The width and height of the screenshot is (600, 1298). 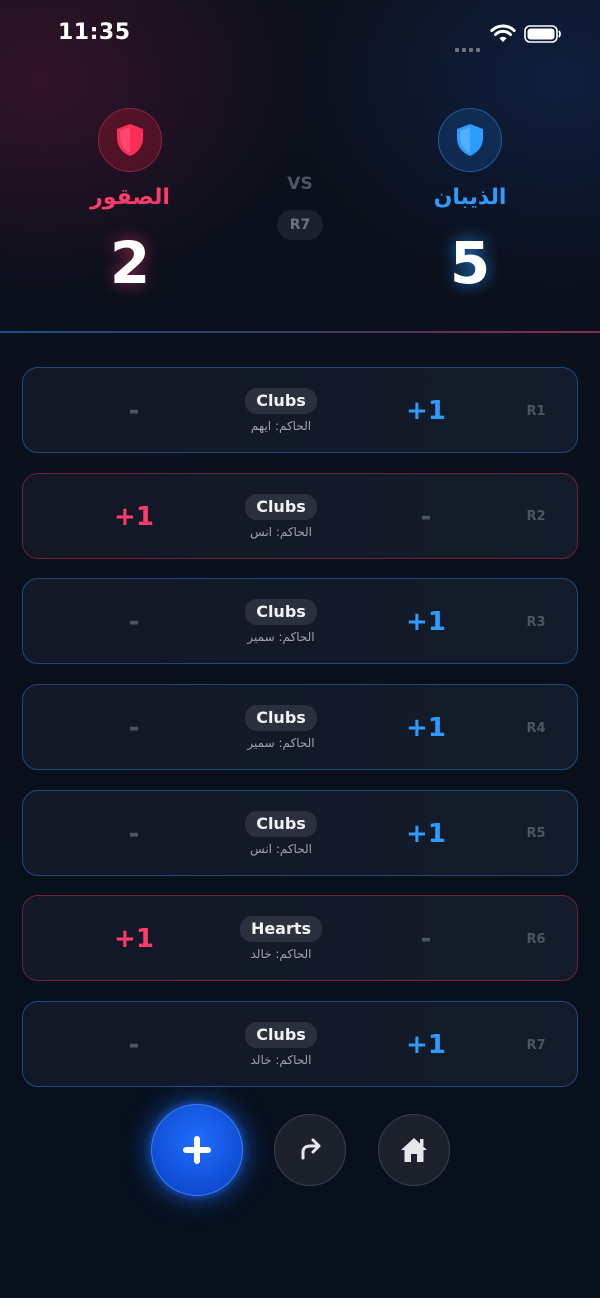 I want to click on redo-arrow-icon, so click(x=311, y=1149).